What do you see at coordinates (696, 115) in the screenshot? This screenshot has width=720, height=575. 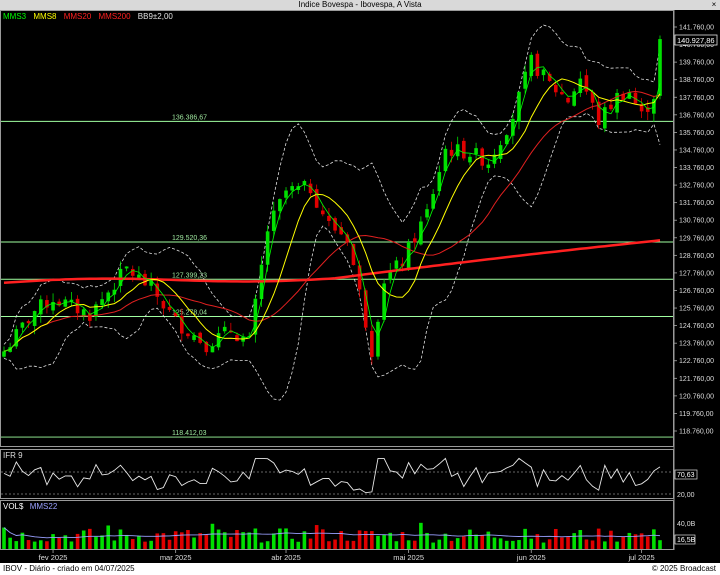 I see `y-tick-label: 136.760,00` at bounding box center [696, 115].